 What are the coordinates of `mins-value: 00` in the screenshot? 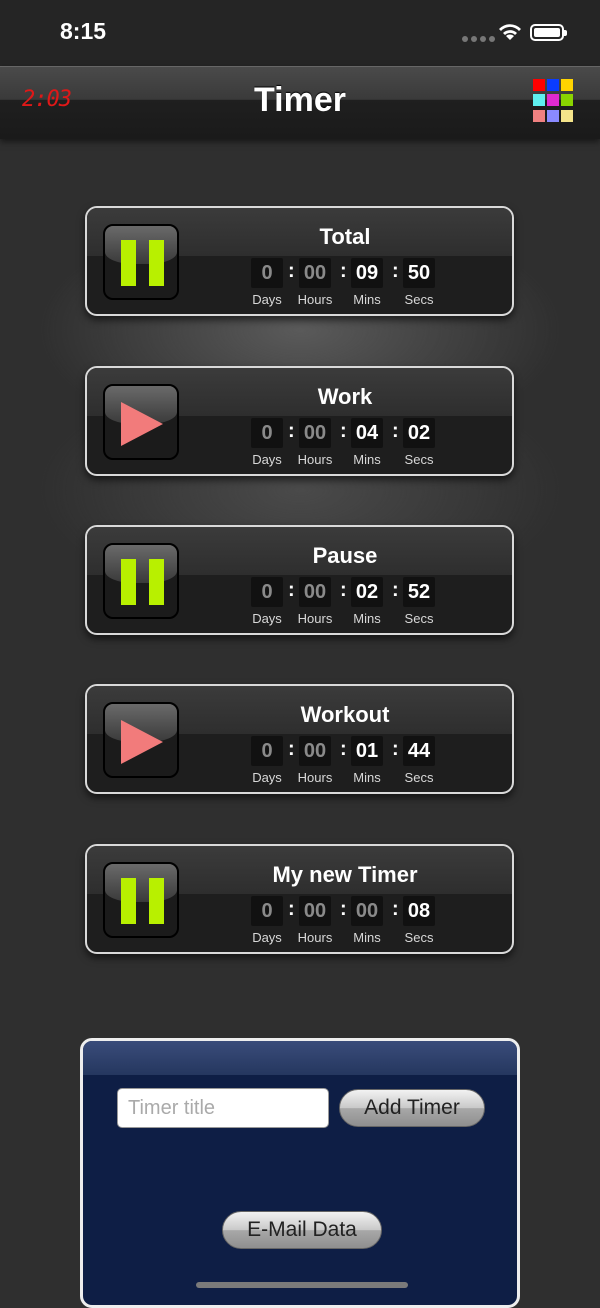 It's located at (367, 911).